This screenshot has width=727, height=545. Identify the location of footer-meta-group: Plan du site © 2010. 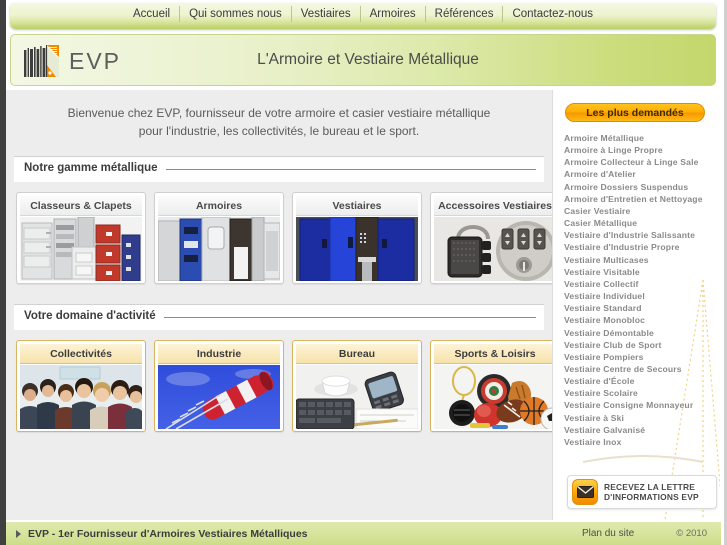
(644, 533).